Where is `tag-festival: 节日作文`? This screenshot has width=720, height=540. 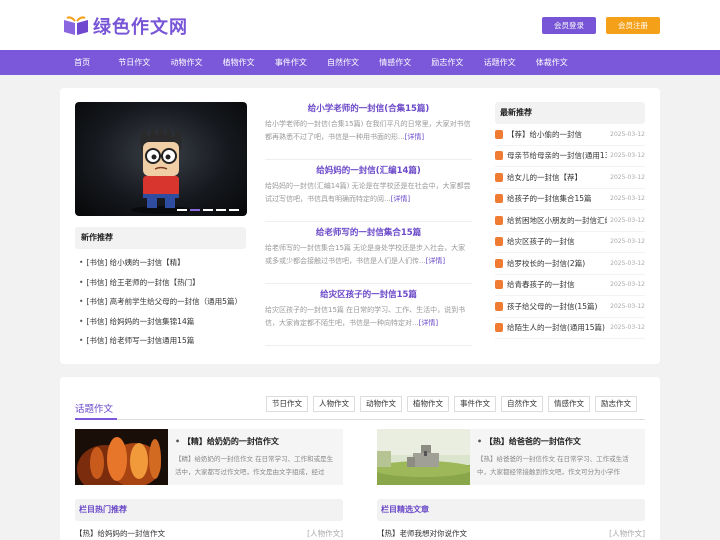 tag-festival: 节日作文 is located at coordinates (287, 404).